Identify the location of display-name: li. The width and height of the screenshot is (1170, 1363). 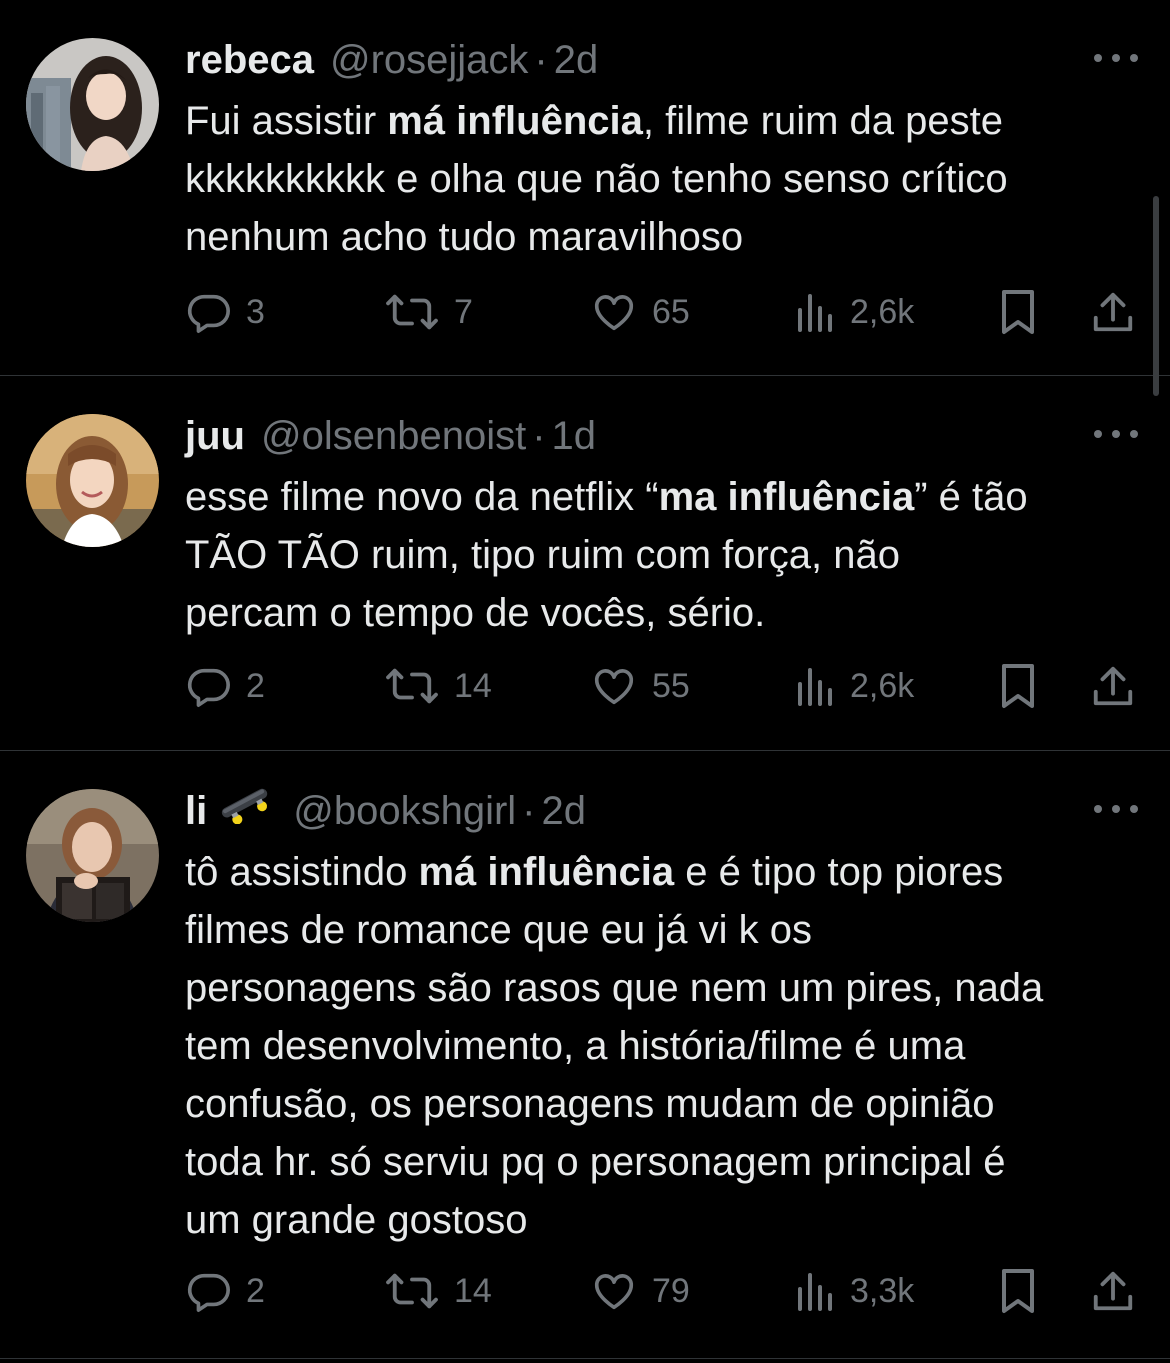
(196, 811).